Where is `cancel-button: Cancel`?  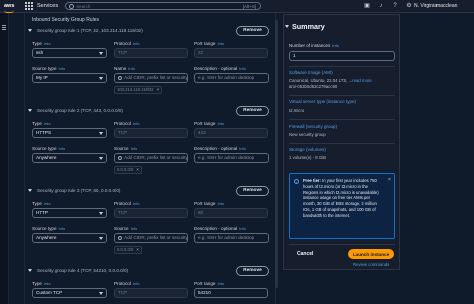
cancel-button: Cancel is located at coordinates (305, 254).